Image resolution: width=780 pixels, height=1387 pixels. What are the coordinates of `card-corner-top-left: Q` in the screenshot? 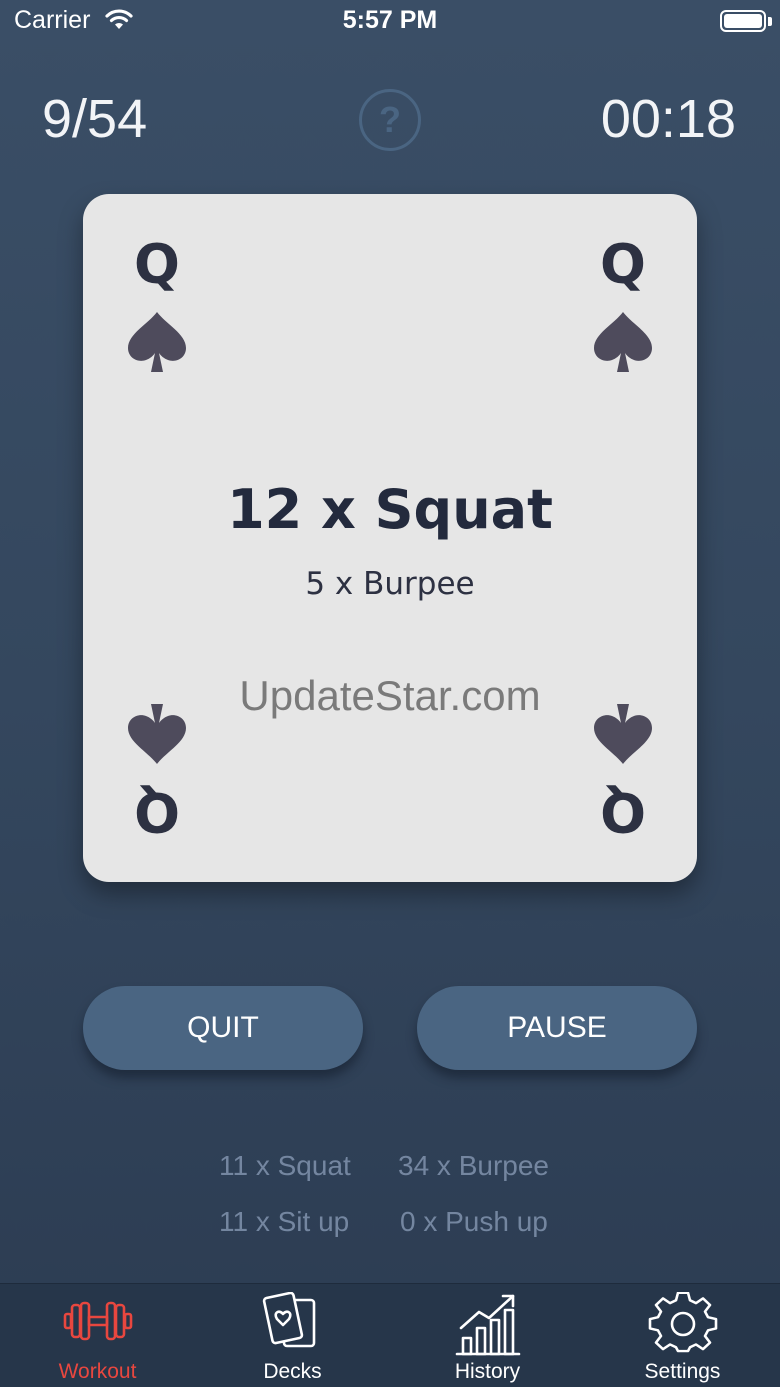 It's located at (157, 306).